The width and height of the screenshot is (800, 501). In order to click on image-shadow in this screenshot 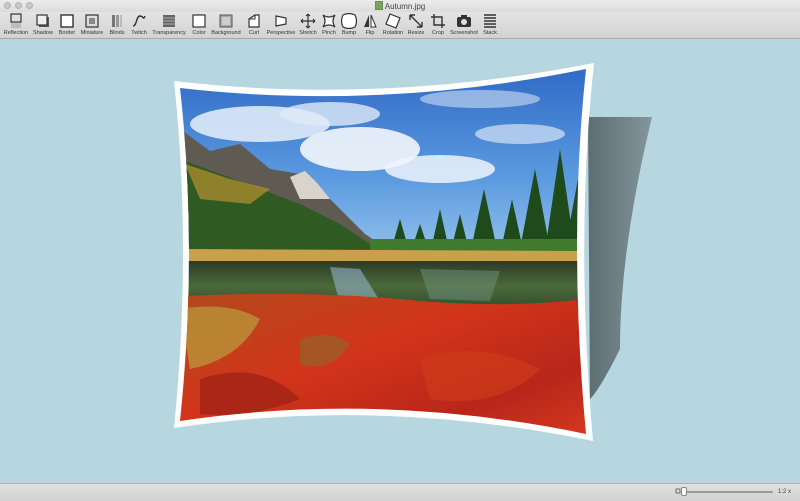, I will do `click(620, 258)`.